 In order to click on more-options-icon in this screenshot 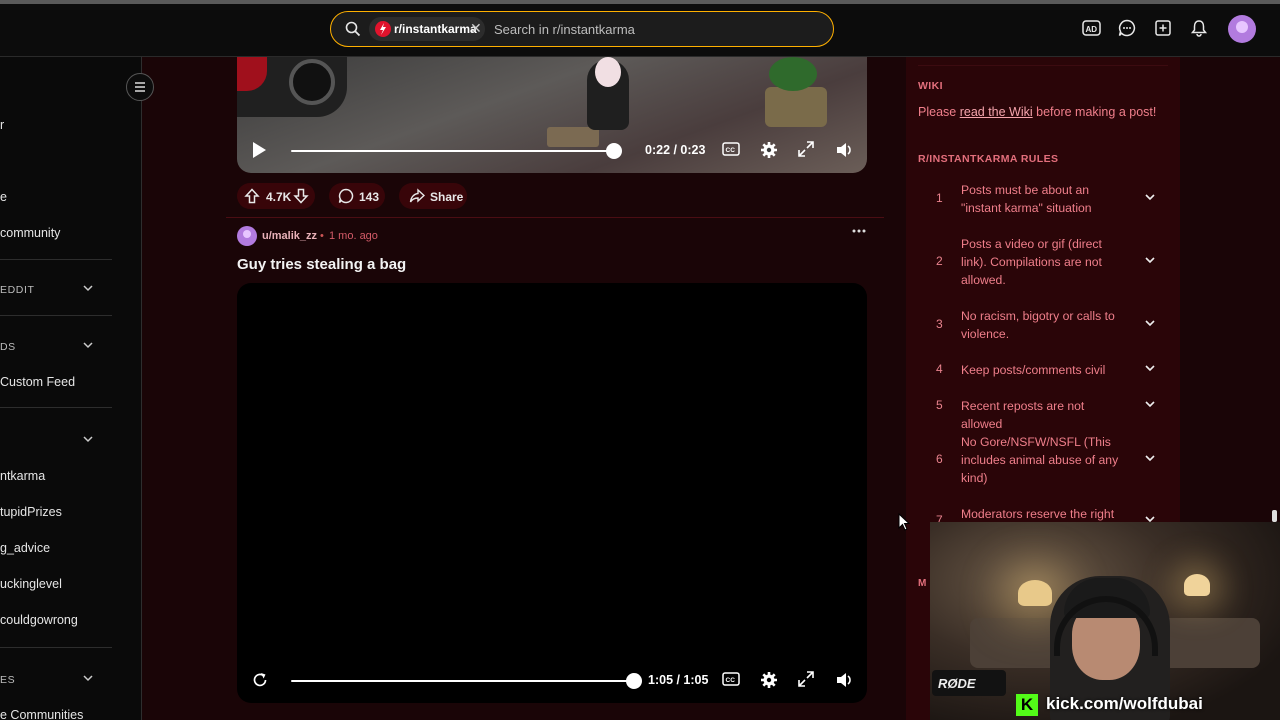, I will do `click(859, 231)`.